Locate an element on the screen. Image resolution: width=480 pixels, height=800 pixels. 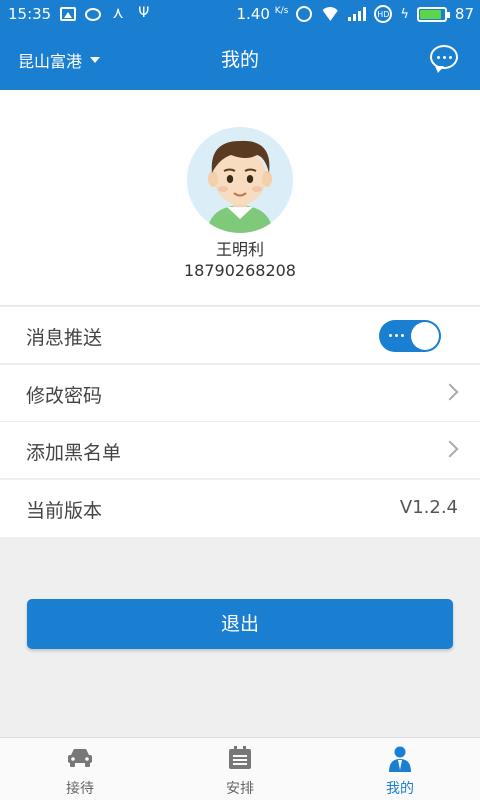
page-title: 我的 is located at coordinates (239, 60).